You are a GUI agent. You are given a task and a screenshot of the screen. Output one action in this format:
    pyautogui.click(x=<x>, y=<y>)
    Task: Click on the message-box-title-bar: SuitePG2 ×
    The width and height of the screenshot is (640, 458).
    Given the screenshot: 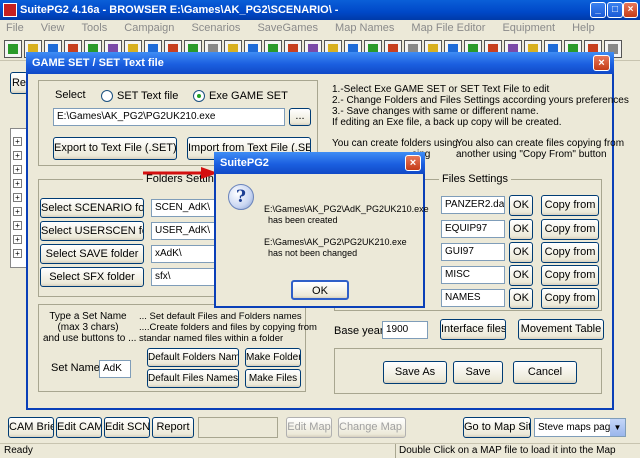 What is the action you would take?
    pyautogui.click(x=319, y=163)
    